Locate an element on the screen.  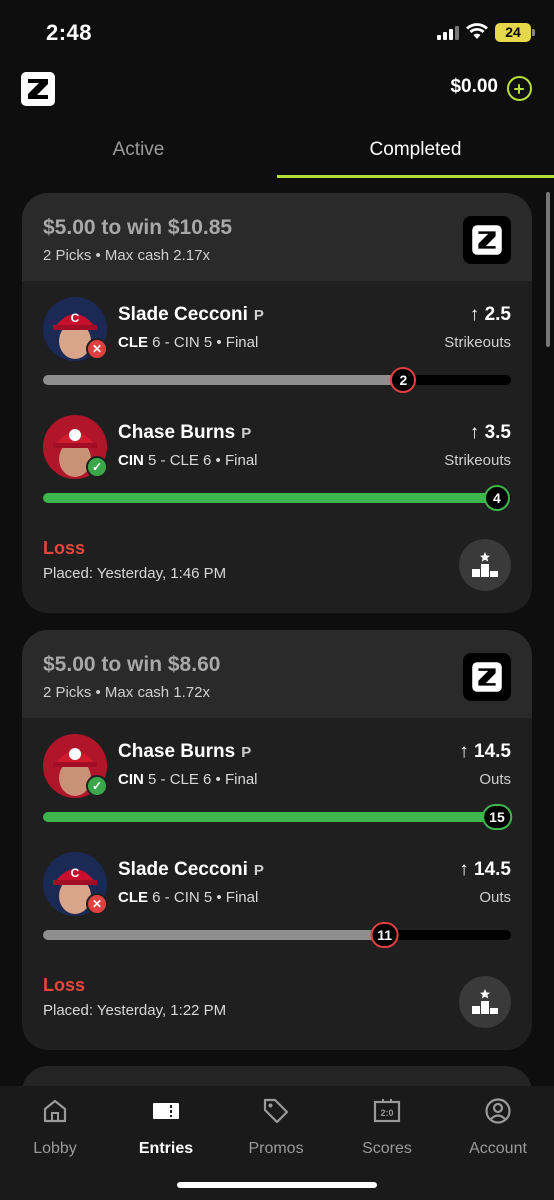
cellular-signal-icon is located at coordinates (448, 33).